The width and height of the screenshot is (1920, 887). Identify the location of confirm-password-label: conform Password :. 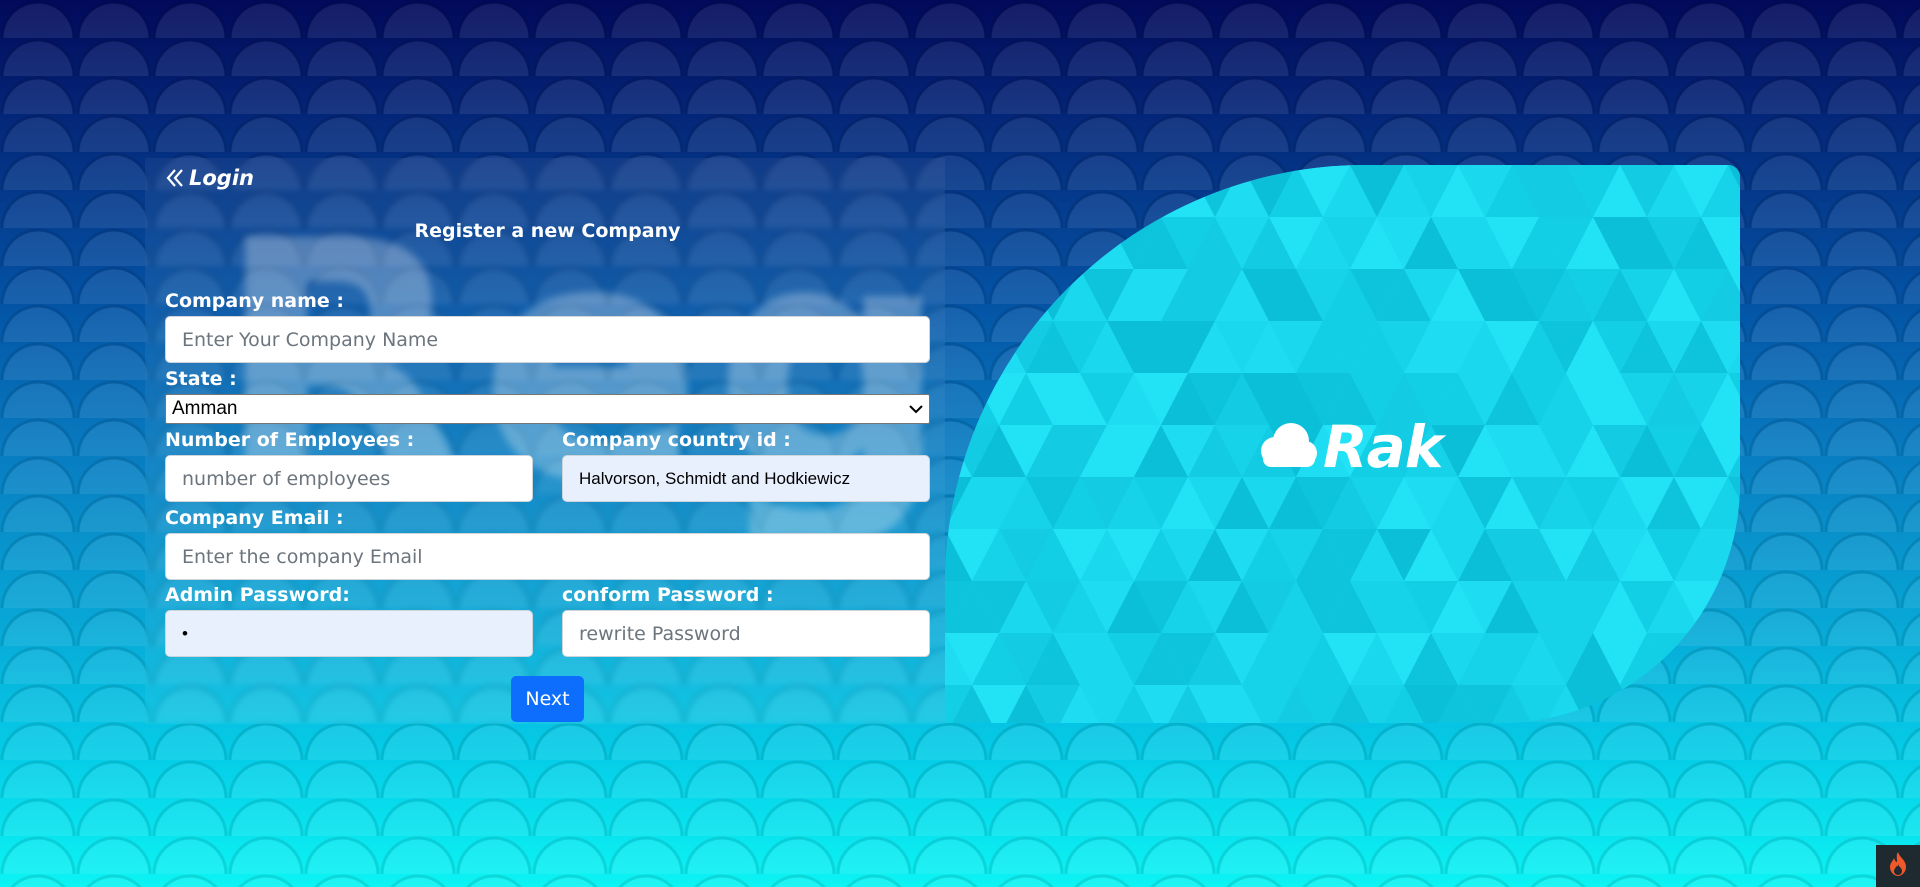
(668, 595).